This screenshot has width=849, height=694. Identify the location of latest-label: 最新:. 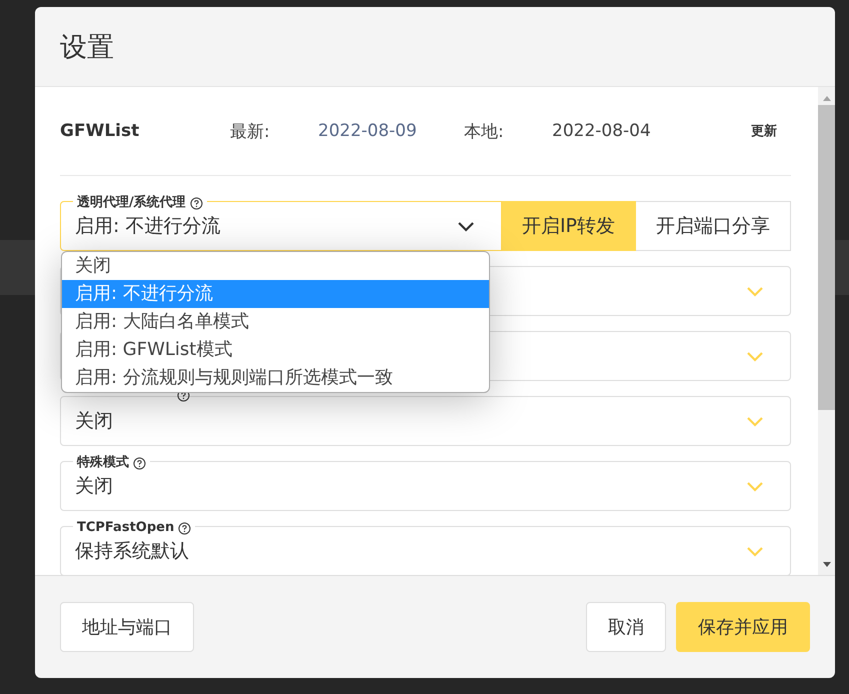
(250, 131).